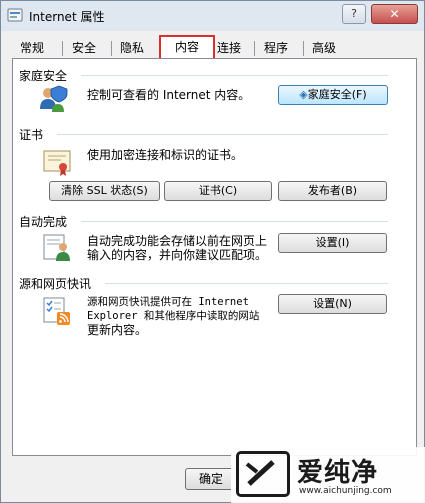 The height and width of the screenshot is (503, 425). I want to click on clear-ssl-state-button: 清除 SSL 状态(S), so click(104, 191).